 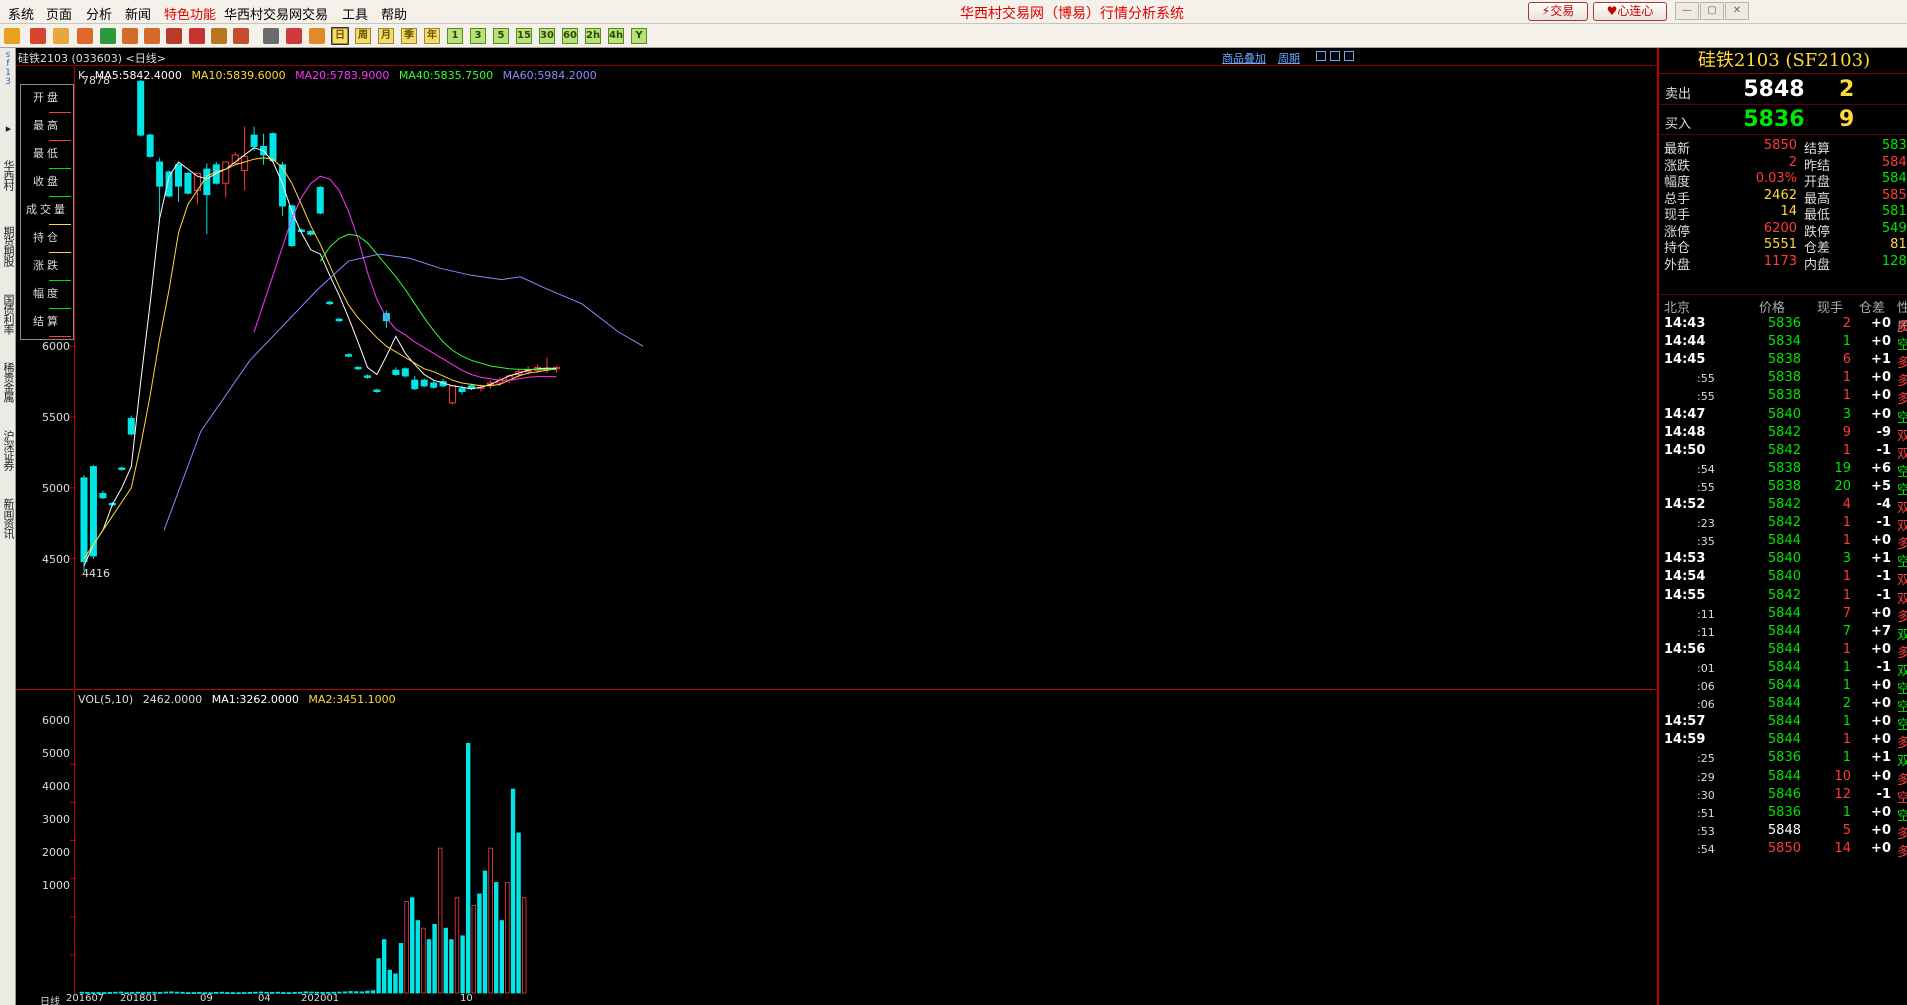 I want to click on stat-value: 5496, so click(x=1894, y=228).